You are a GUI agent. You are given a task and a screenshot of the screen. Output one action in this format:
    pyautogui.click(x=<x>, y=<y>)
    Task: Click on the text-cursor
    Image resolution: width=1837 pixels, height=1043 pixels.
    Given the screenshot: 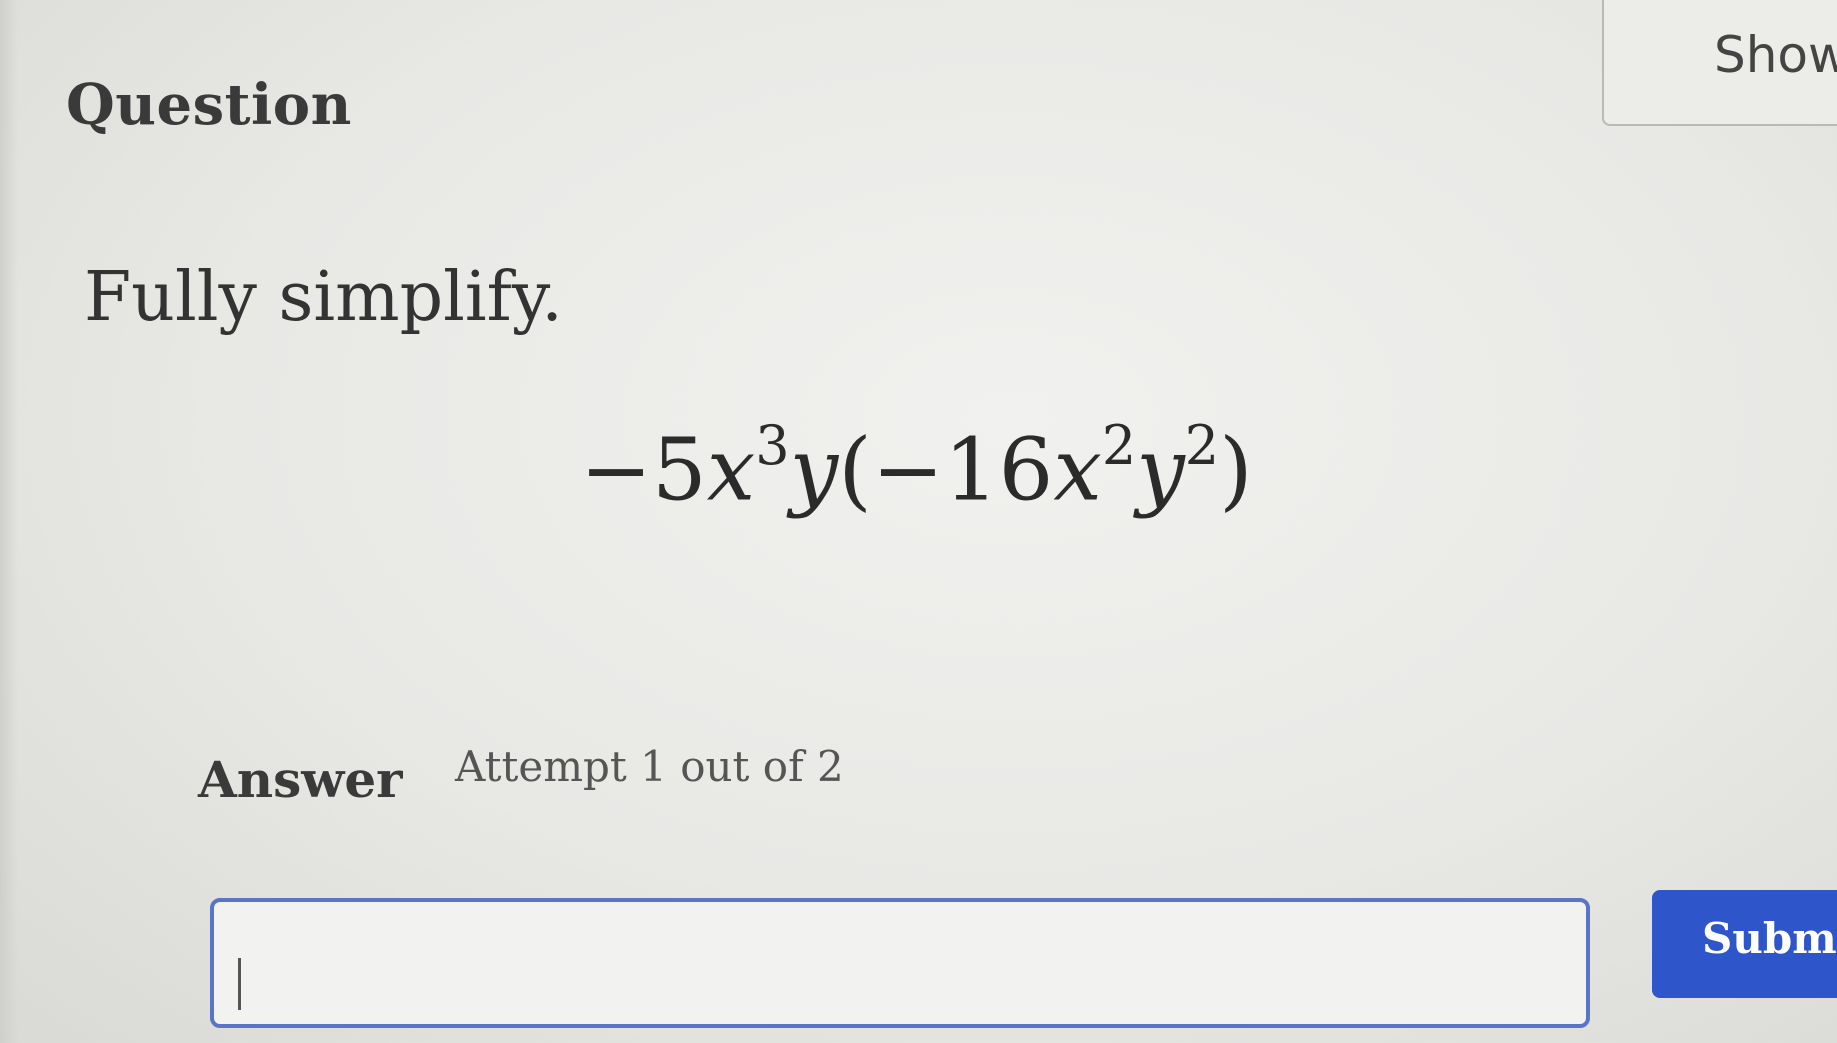 What is the action you would take?
    pyautogui.click(x=239, y=984)
    